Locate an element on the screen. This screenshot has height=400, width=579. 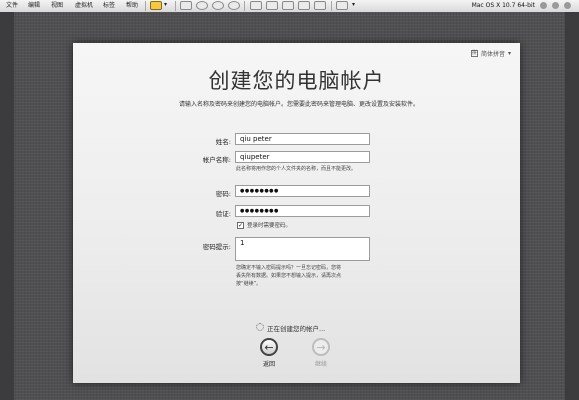
name-label: 姓名: is located at coordinates (223, 142).